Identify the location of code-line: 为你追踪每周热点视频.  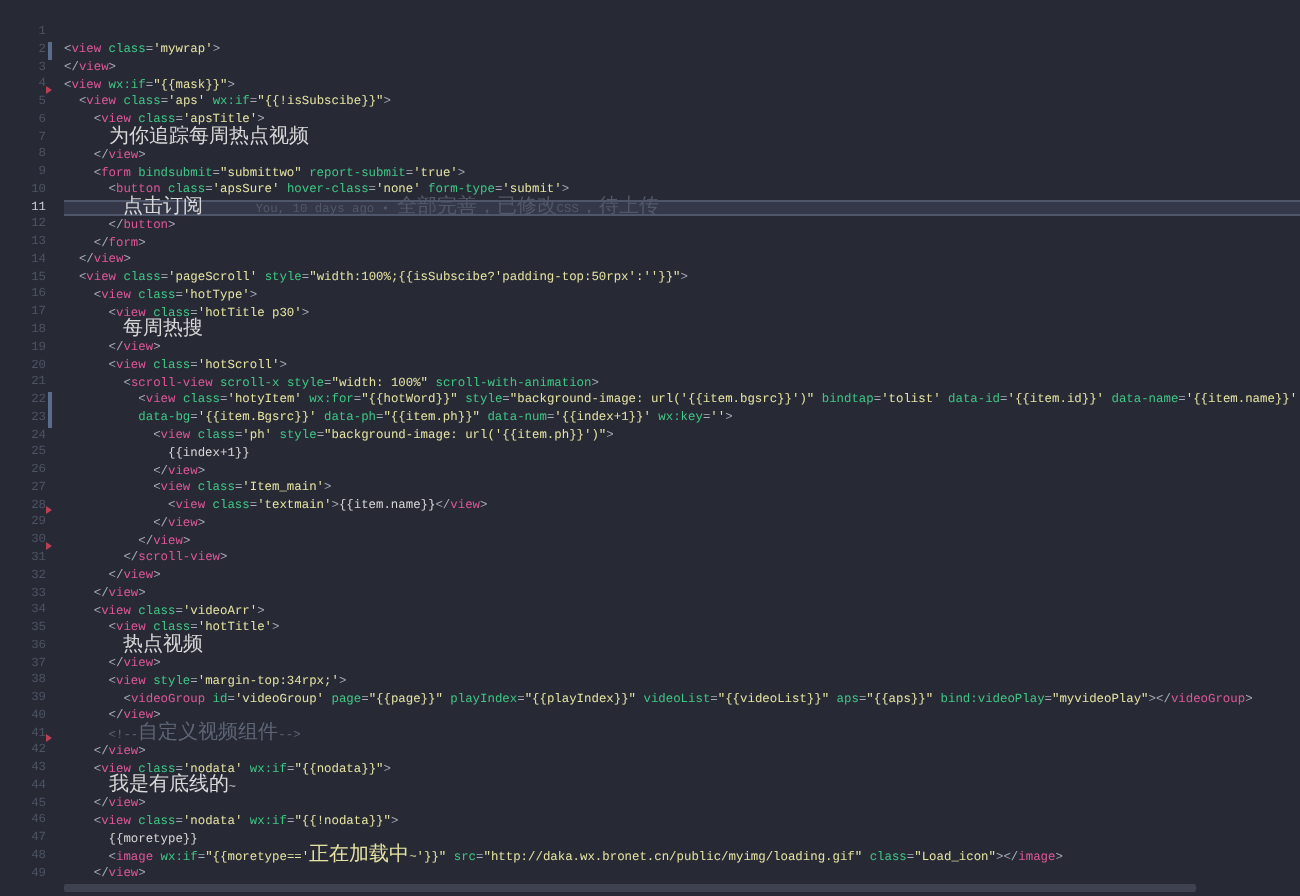
(207, 138).